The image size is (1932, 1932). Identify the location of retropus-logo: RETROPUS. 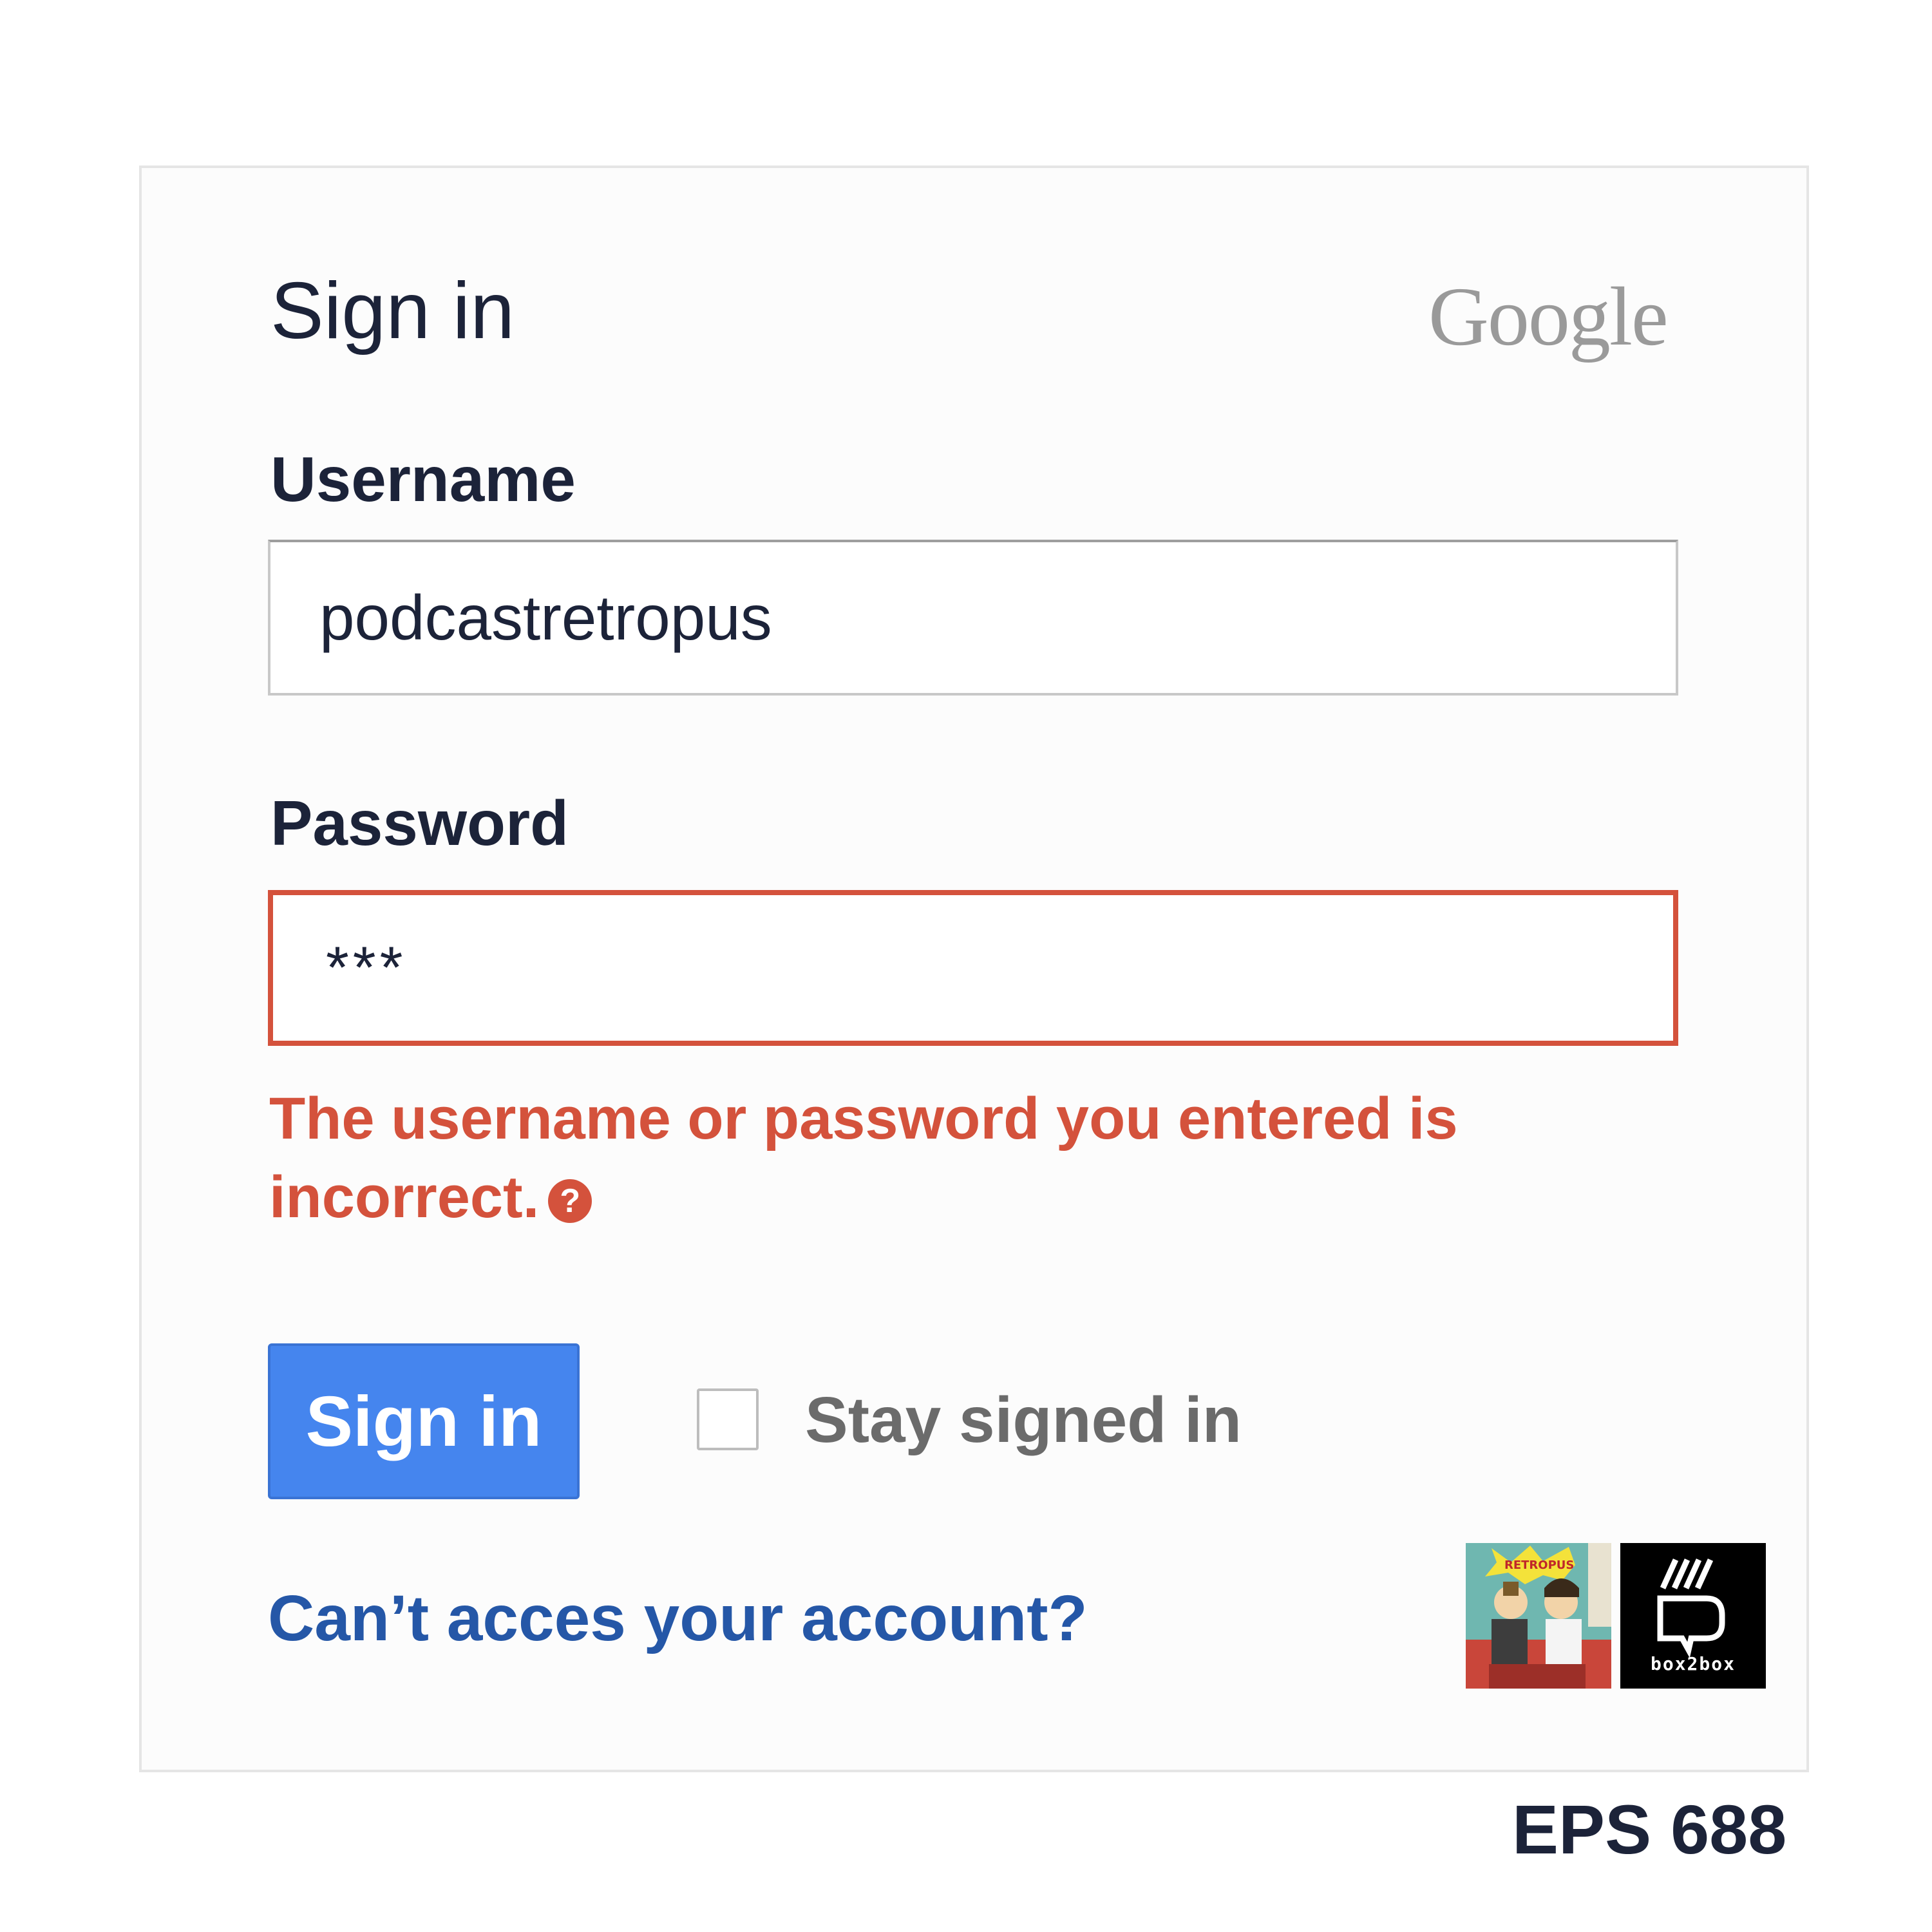
(1539, 1616).